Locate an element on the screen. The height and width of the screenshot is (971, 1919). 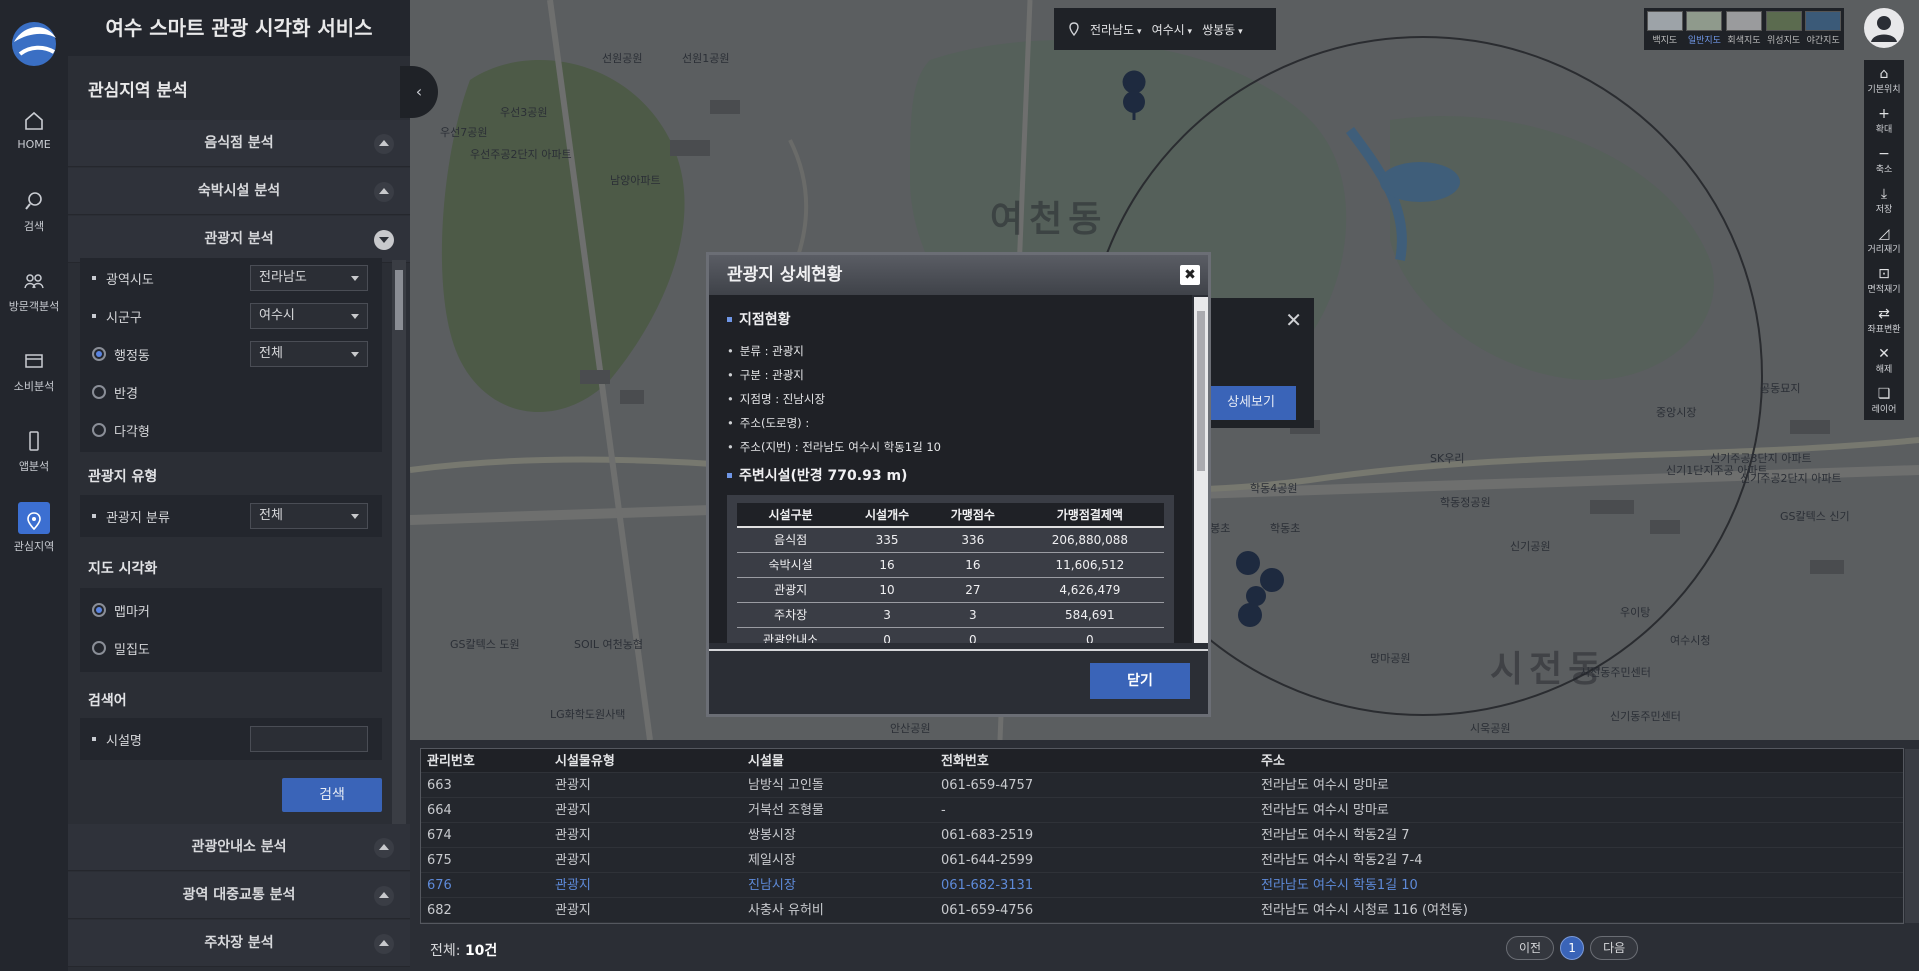
modal-scrollbar is located at coordinates (1201, 470).